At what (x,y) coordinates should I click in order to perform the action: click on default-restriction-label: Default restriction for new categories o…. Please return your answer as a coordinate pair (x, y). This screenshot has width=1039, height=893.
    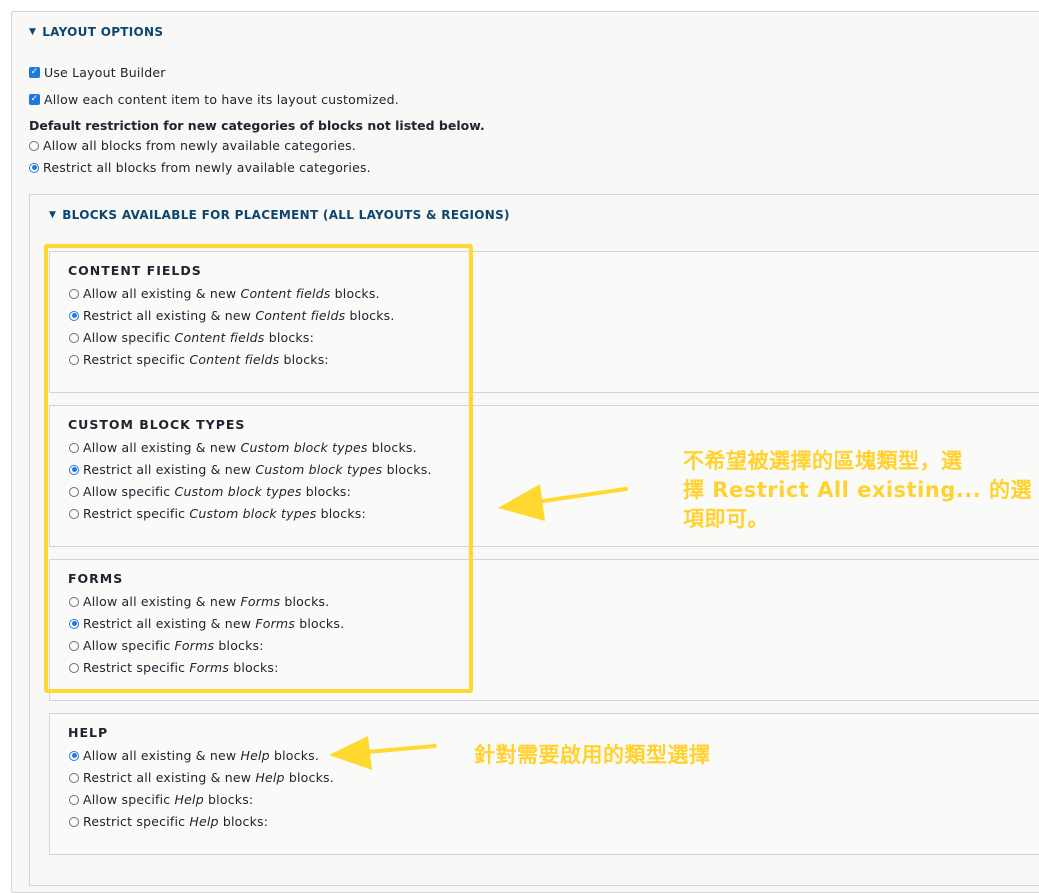
    Looking at the image, I should click on (257, 125).